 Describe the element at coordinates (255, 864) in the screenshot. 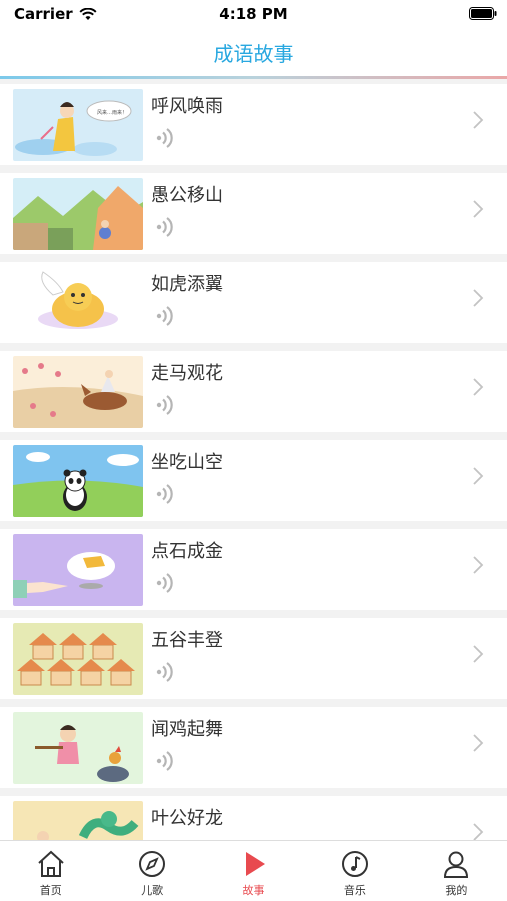

I see `play-icon` at that location.